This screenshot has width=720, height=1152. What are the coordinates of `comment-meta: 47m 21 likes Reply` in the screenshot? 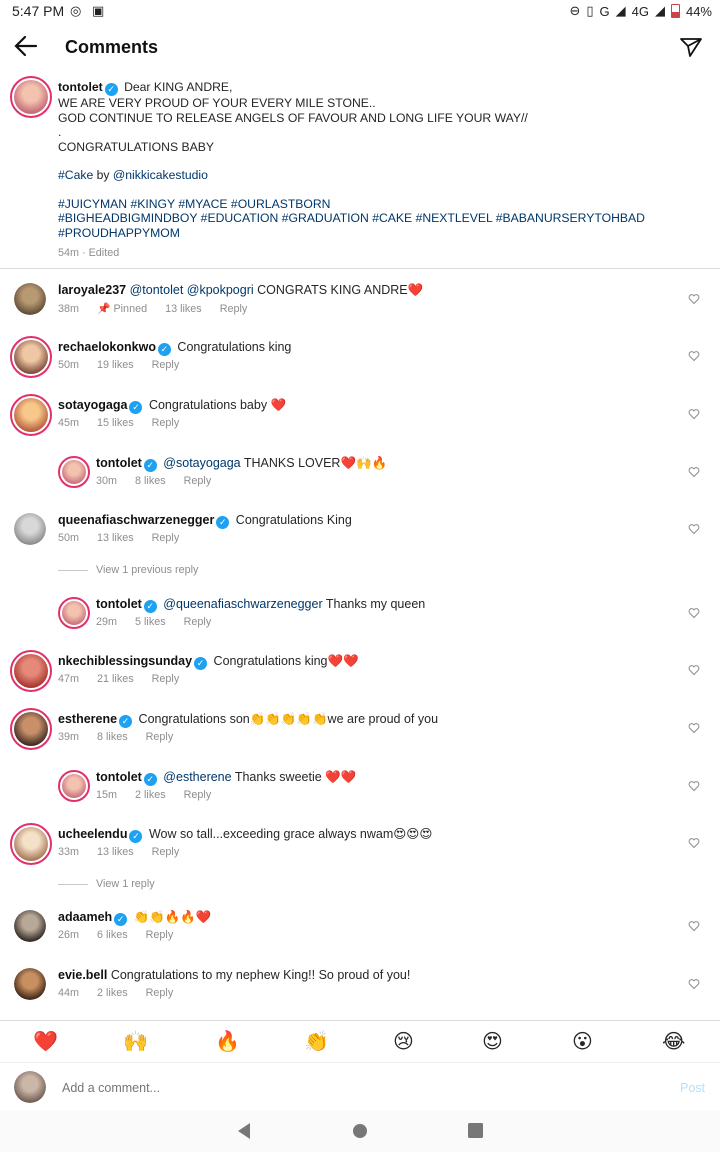 It's located at (127, 679).